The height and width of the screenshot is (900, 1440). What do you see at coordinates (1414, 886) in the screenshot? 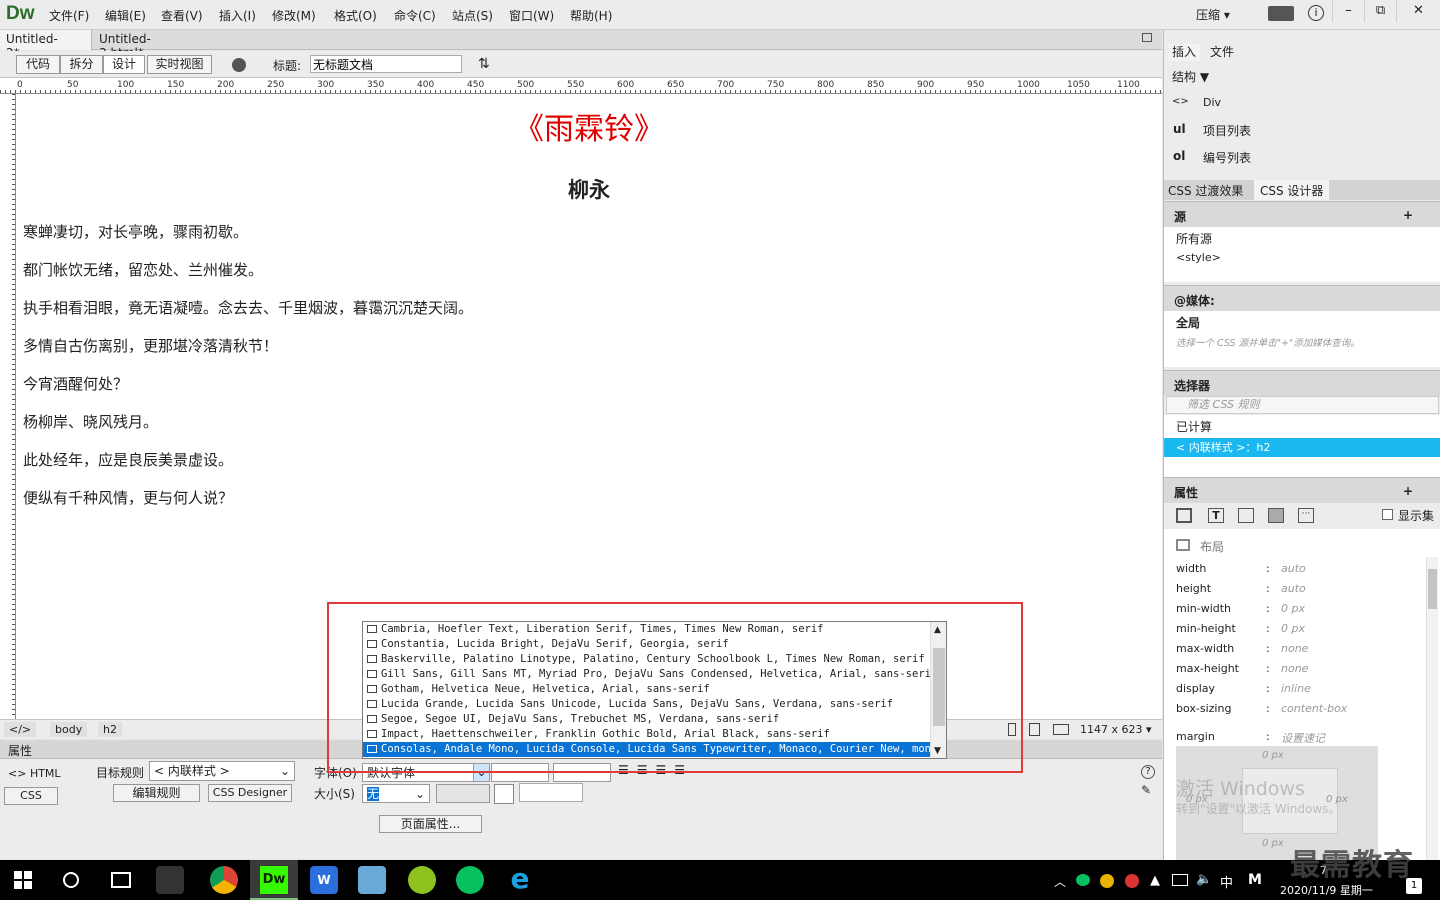
I see `notification-badge: 1` at bounding box center [1414, 886].